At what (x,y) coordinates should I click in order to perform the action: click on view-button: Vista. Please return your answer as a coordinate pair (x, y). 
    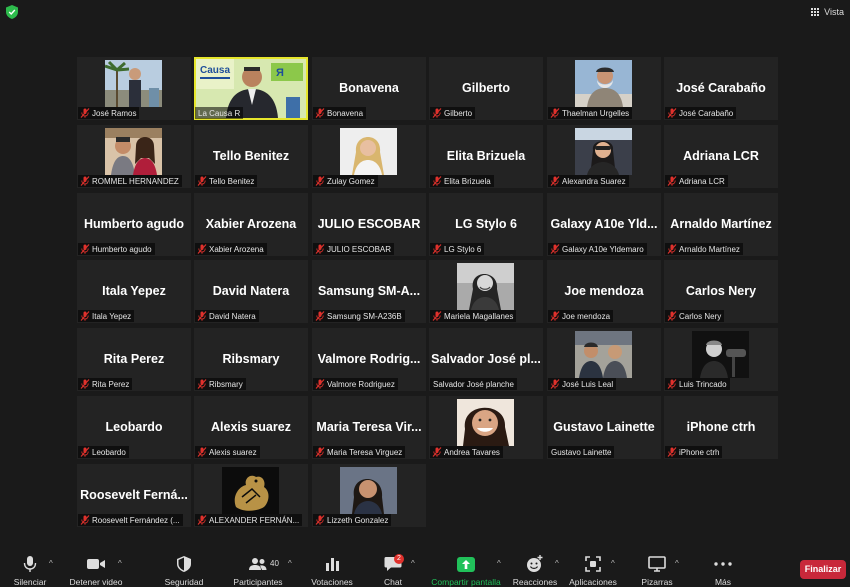
    Looking at the image, I should click on (827, 12).